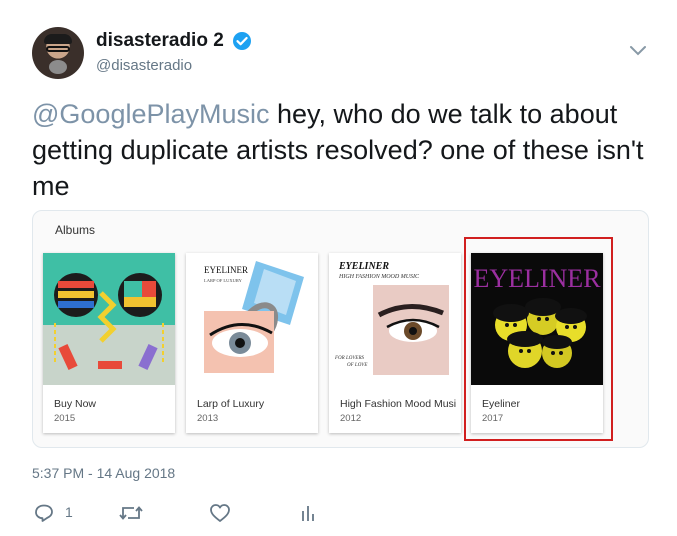  What do you see at coordinates (252, 319) in the screenshot?
I see `album-cover: EYELINER LARP OF LUXURY` at bounding box center [252, 319].